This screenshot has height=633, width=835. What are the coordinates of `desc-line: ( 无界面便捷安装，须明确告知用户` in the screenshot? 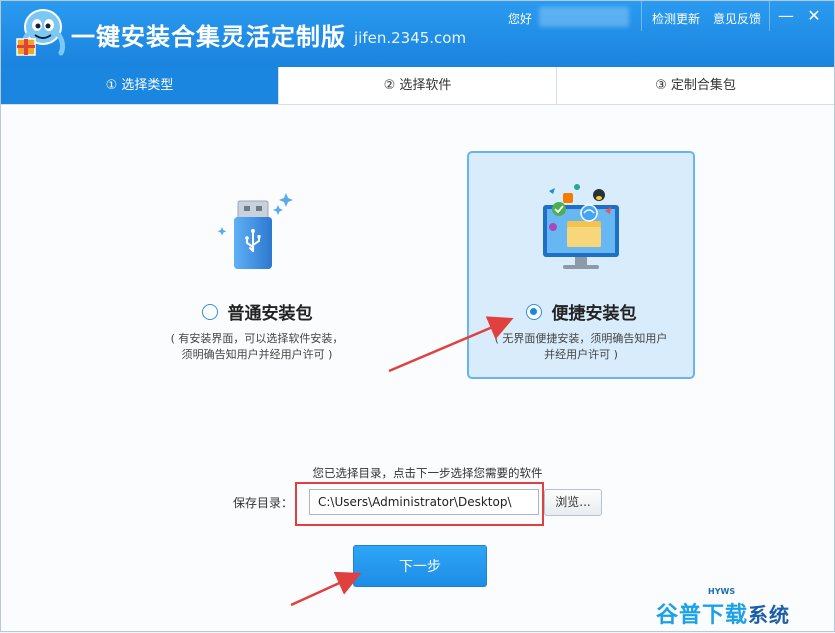 It's located at (581, 338).